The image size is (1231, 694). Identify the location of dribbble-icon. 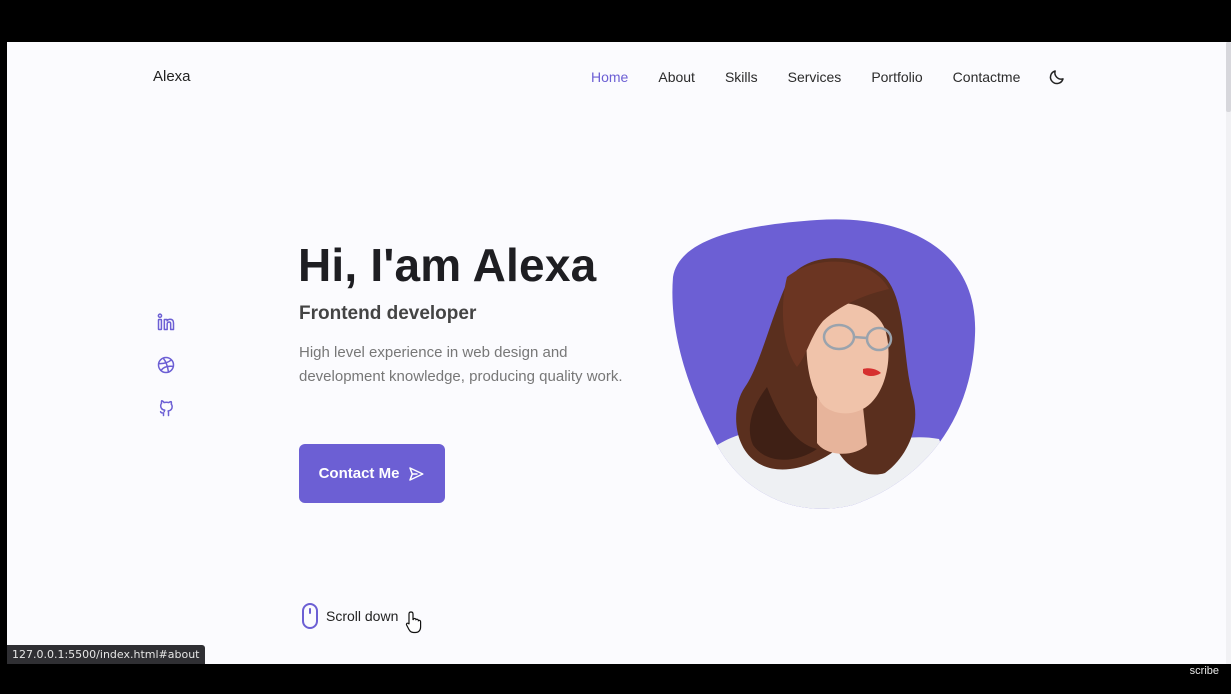
(166, 365).